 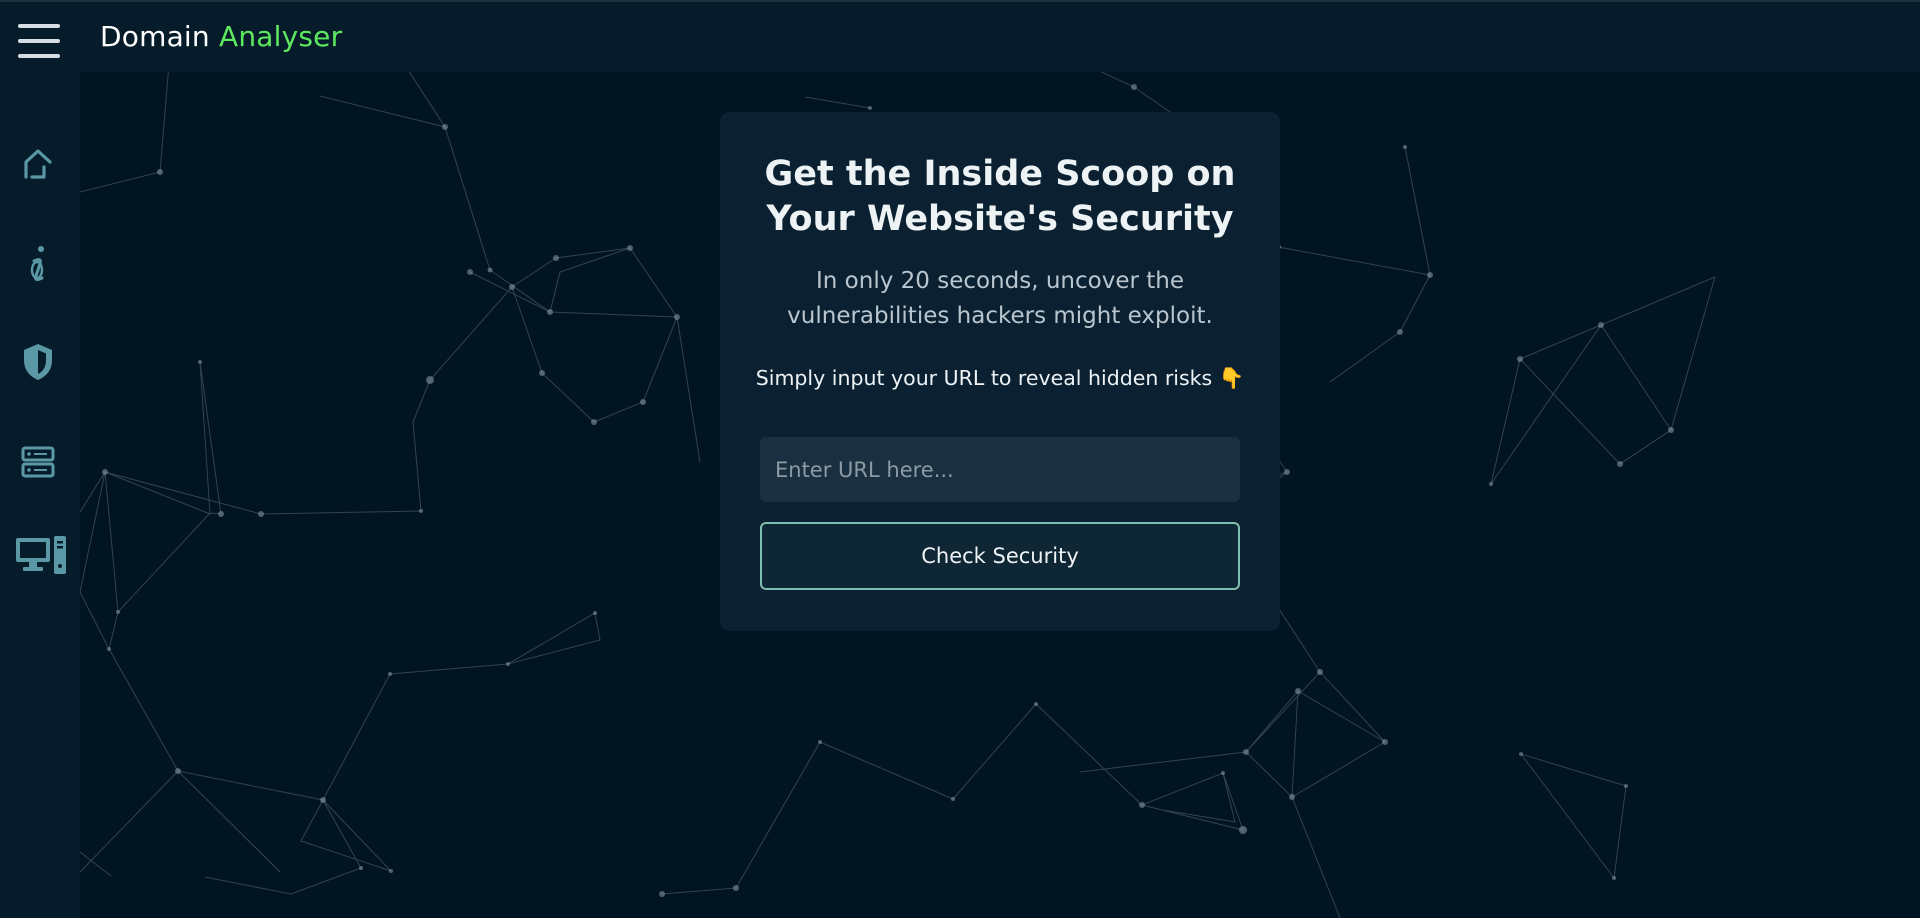 I want to click on server-icon, so click(x=38, y=462).